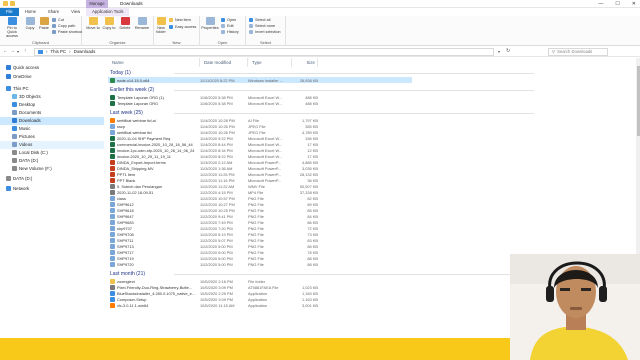 The width and height of the screenshot is (640, 360). I want to click on maximize-icon: ☐, so click(617, 4).